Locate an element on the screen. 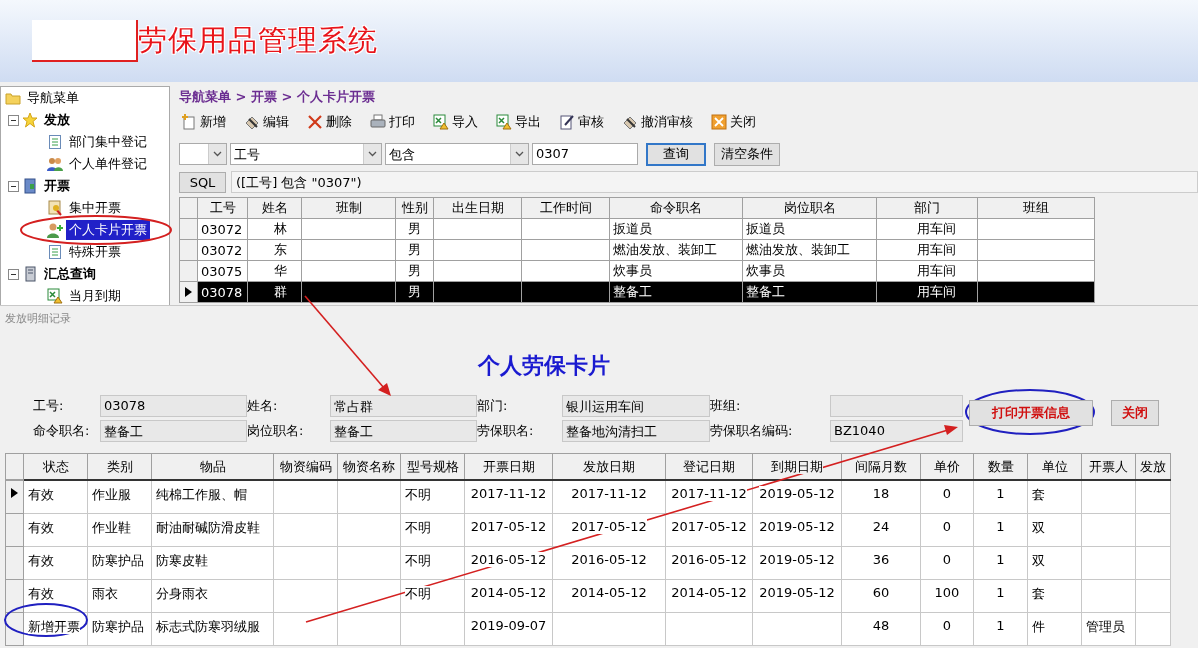 Image resolution: width=1198 pixels, height=648 pixels. breadcrumb: 导航菜单 > 开票 > 个人卡片开票 is located at coordinates (277, 97).